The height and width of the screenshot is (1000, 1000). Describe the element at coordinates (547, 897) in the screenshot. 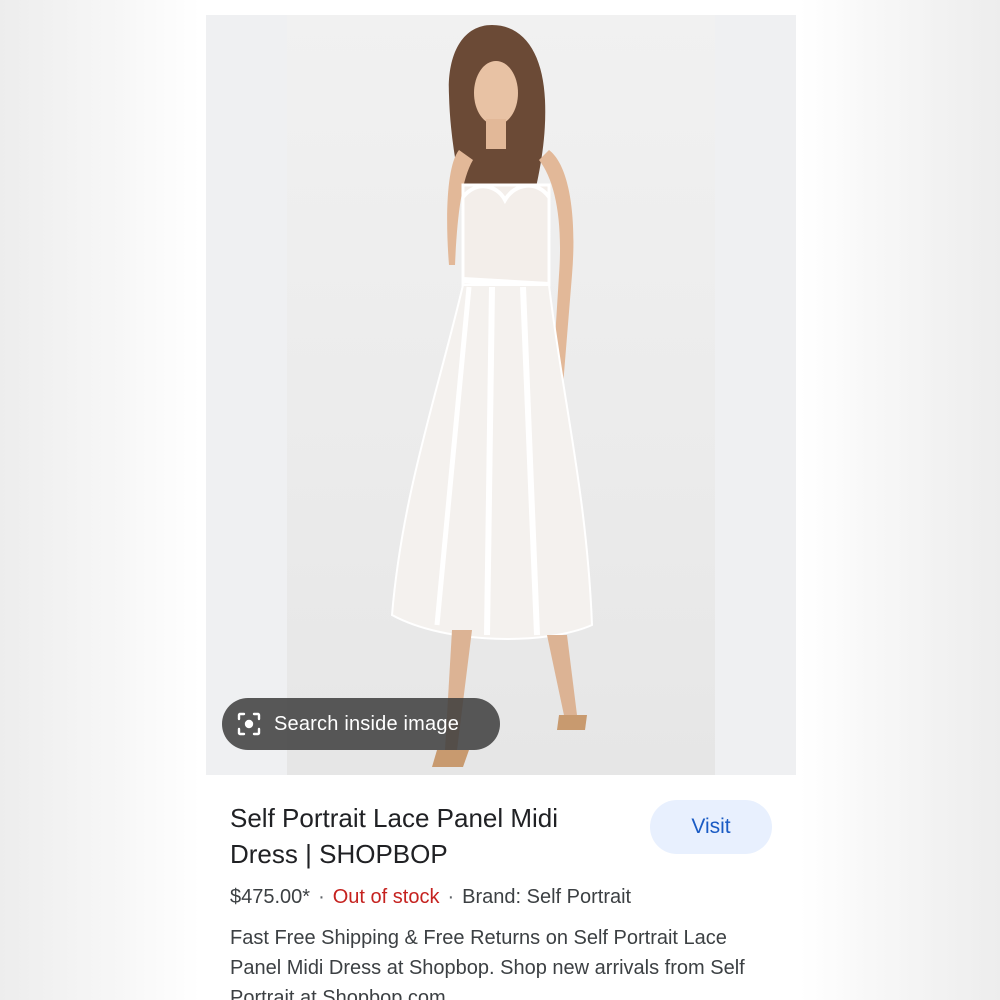

I see `product-brand: Brand: Self Portrait` at that location.